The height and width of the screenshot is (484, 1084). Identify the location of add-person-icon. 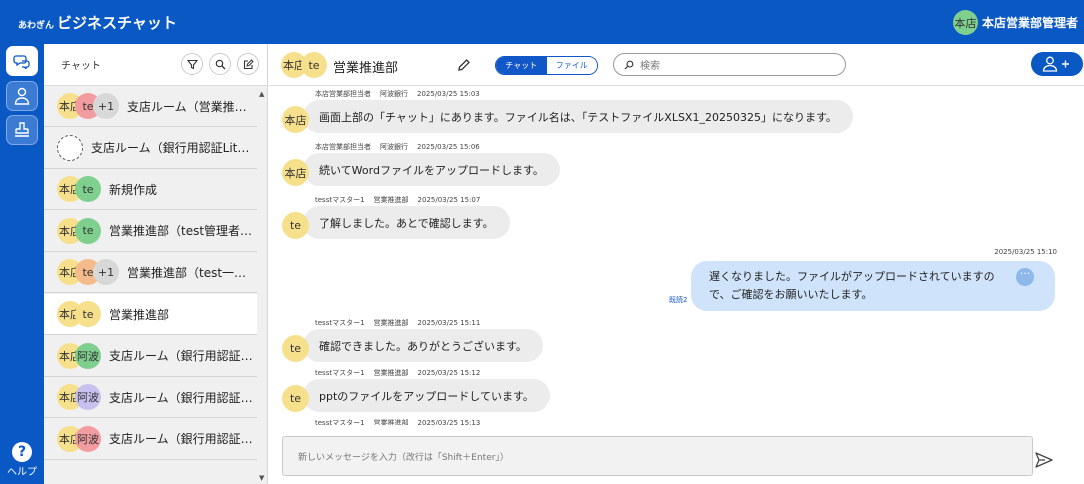
(1055, 64).